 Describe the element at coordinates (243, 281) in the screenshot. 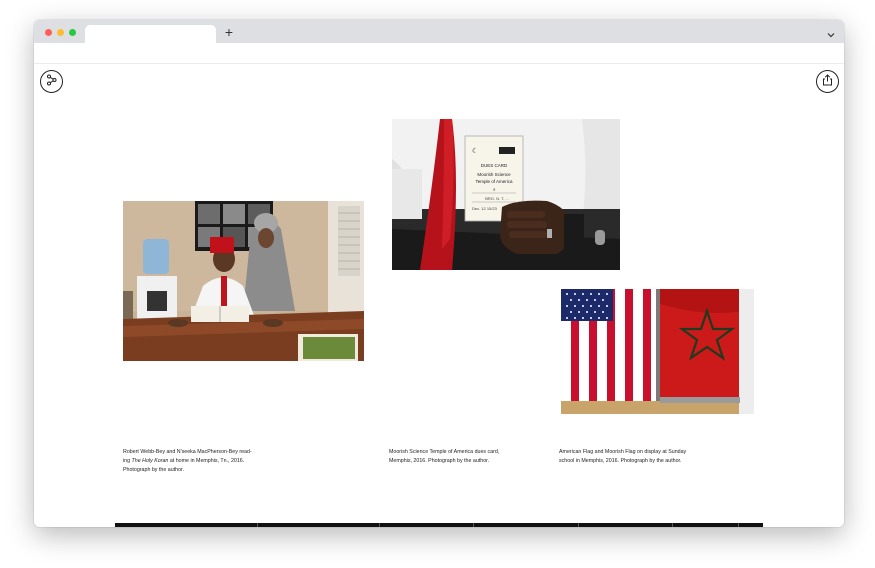

I see `photo-reading-koran` at that location.